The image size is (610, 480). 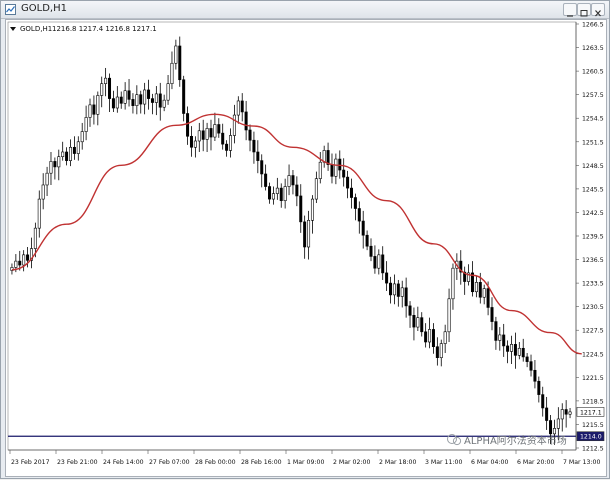 What do you see at coordinates (397, 462) in the screenshot?
I see `x-tick-label: 2 Mar 18:00` at bounding box center [397, 462].